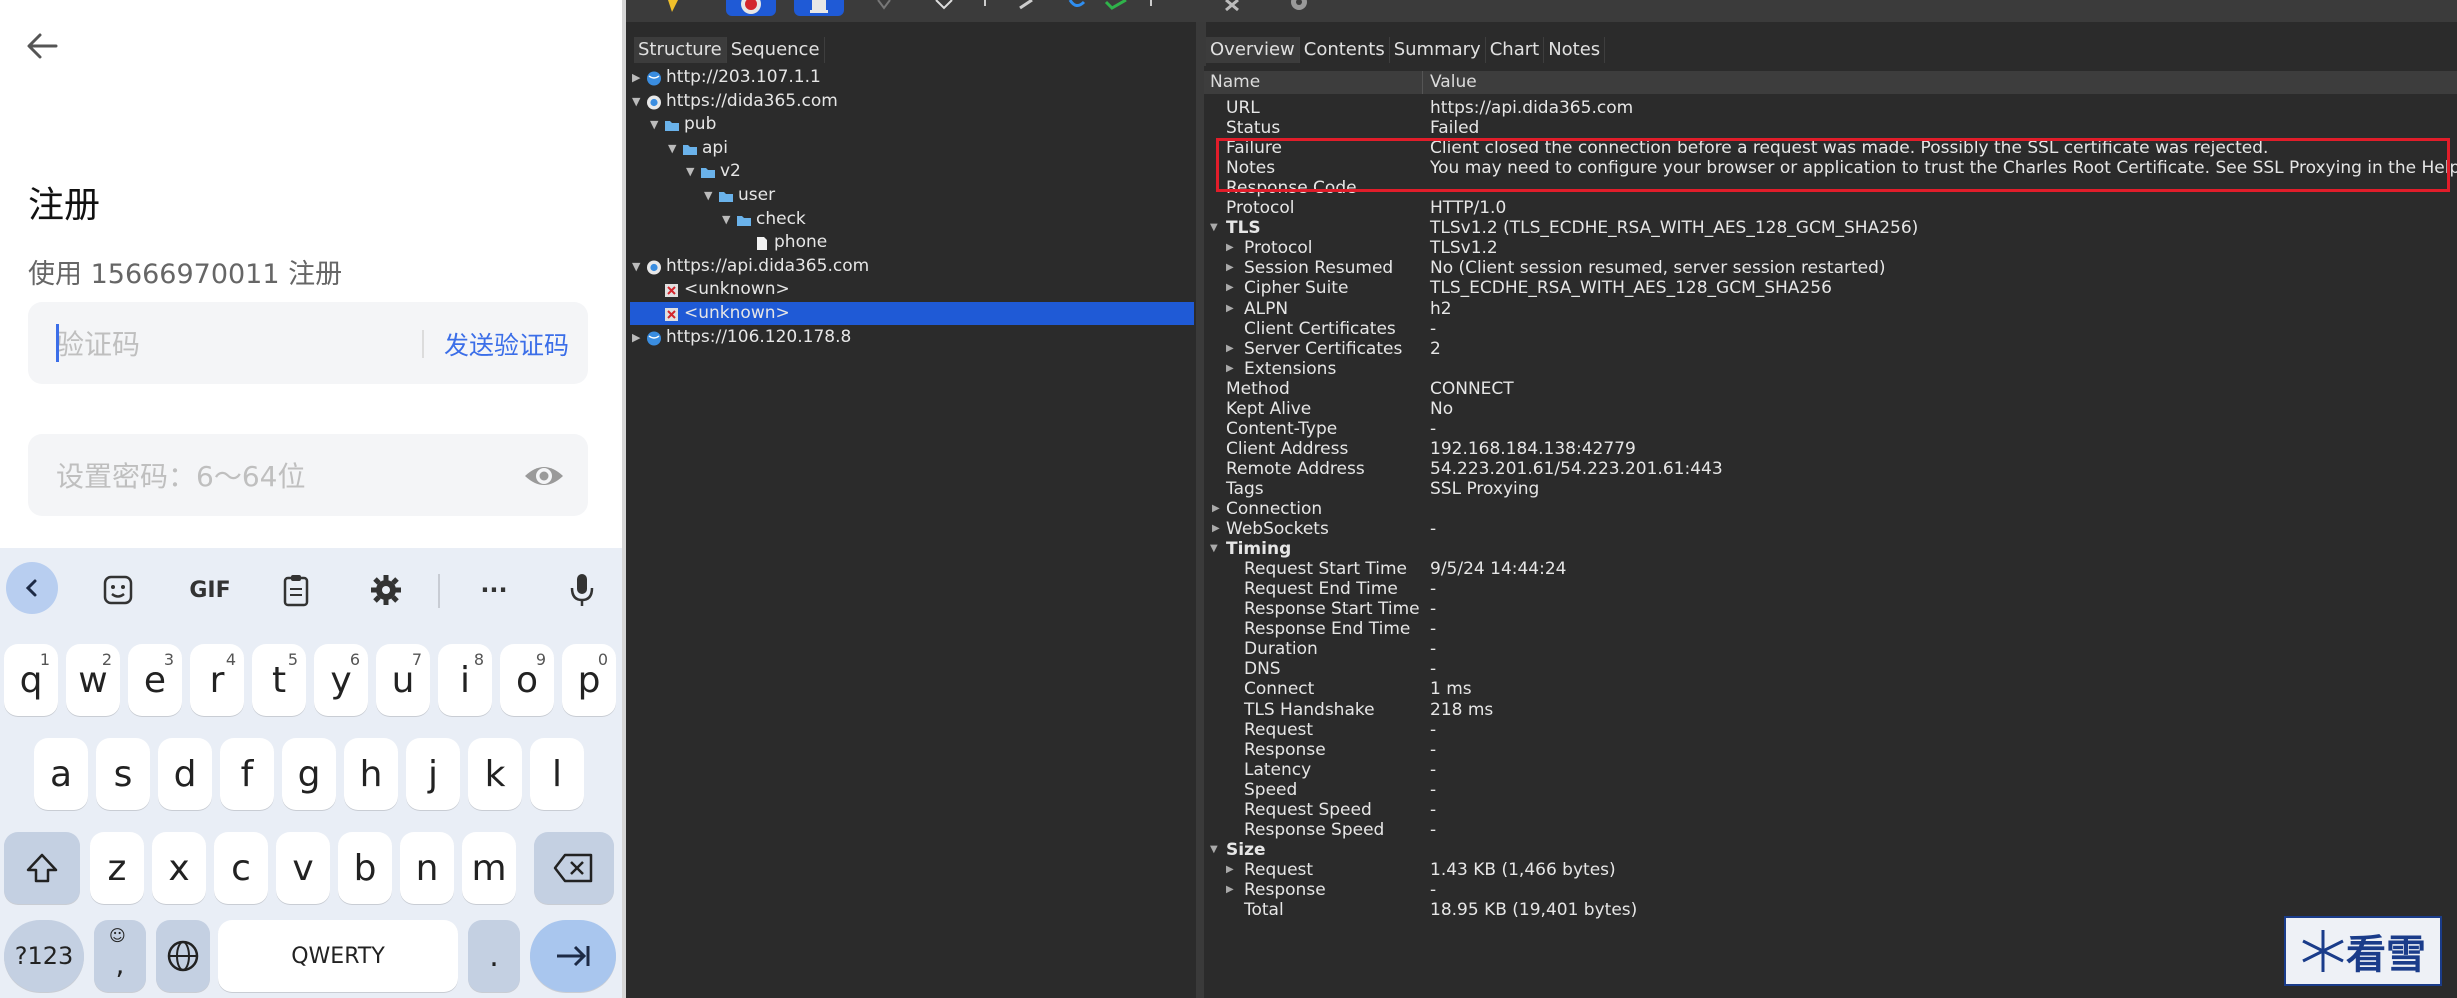  I want to click on back-arrow-icon, so click(42, 46).